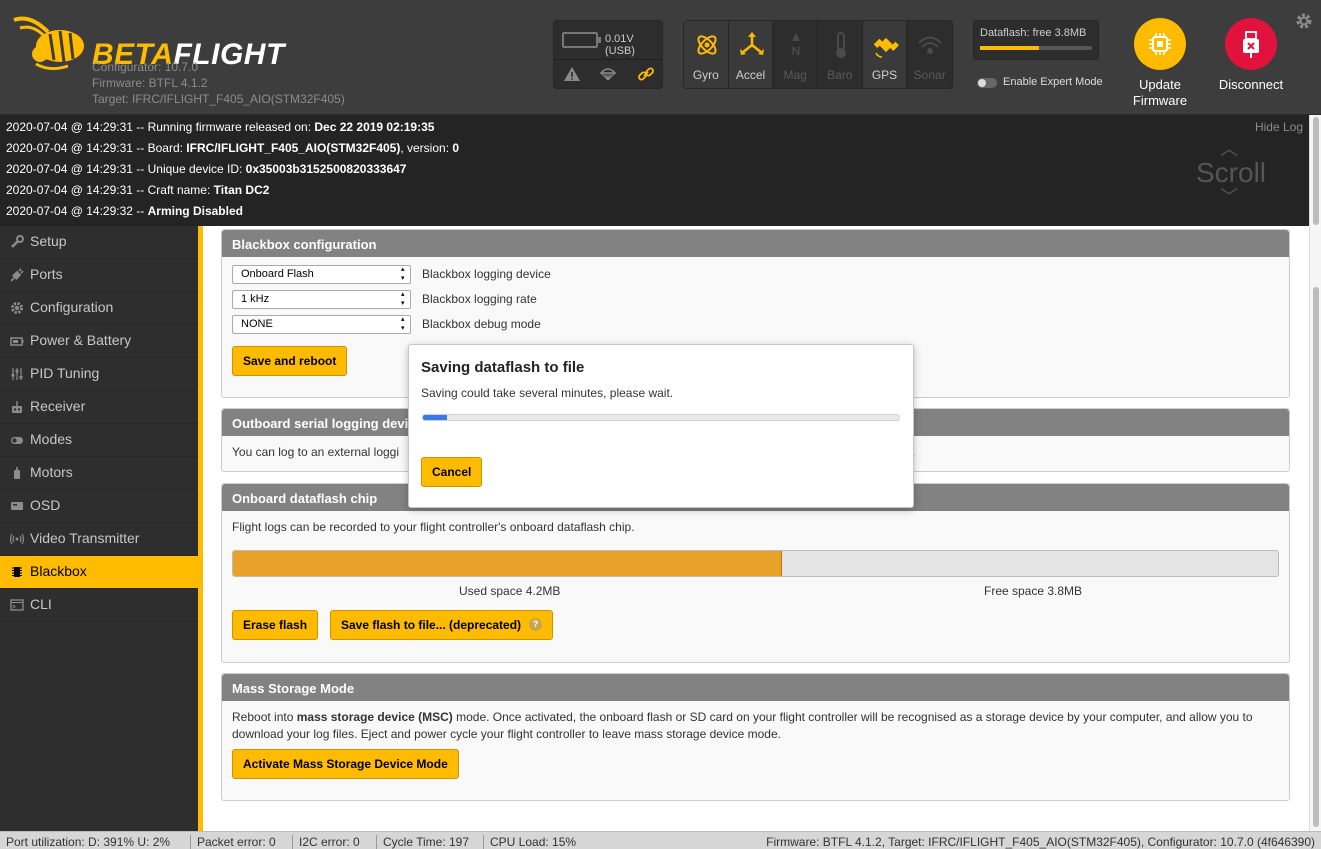 The width and height of the screenshot is (1321, 849). I want to click on sidebar-item-video-transmitter: Video Transmitter, so click(99, 539).